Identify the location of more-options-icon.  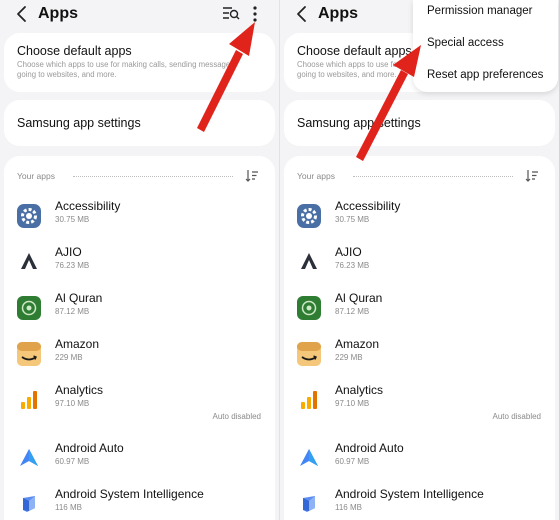
(255, 14).